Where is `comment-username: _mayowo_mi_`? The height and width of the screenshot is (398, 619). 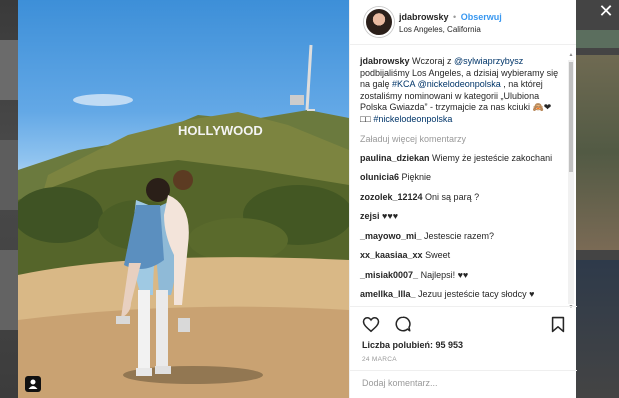 comment-username: _mayowo_mi_ is located at coordinates (391, 236).